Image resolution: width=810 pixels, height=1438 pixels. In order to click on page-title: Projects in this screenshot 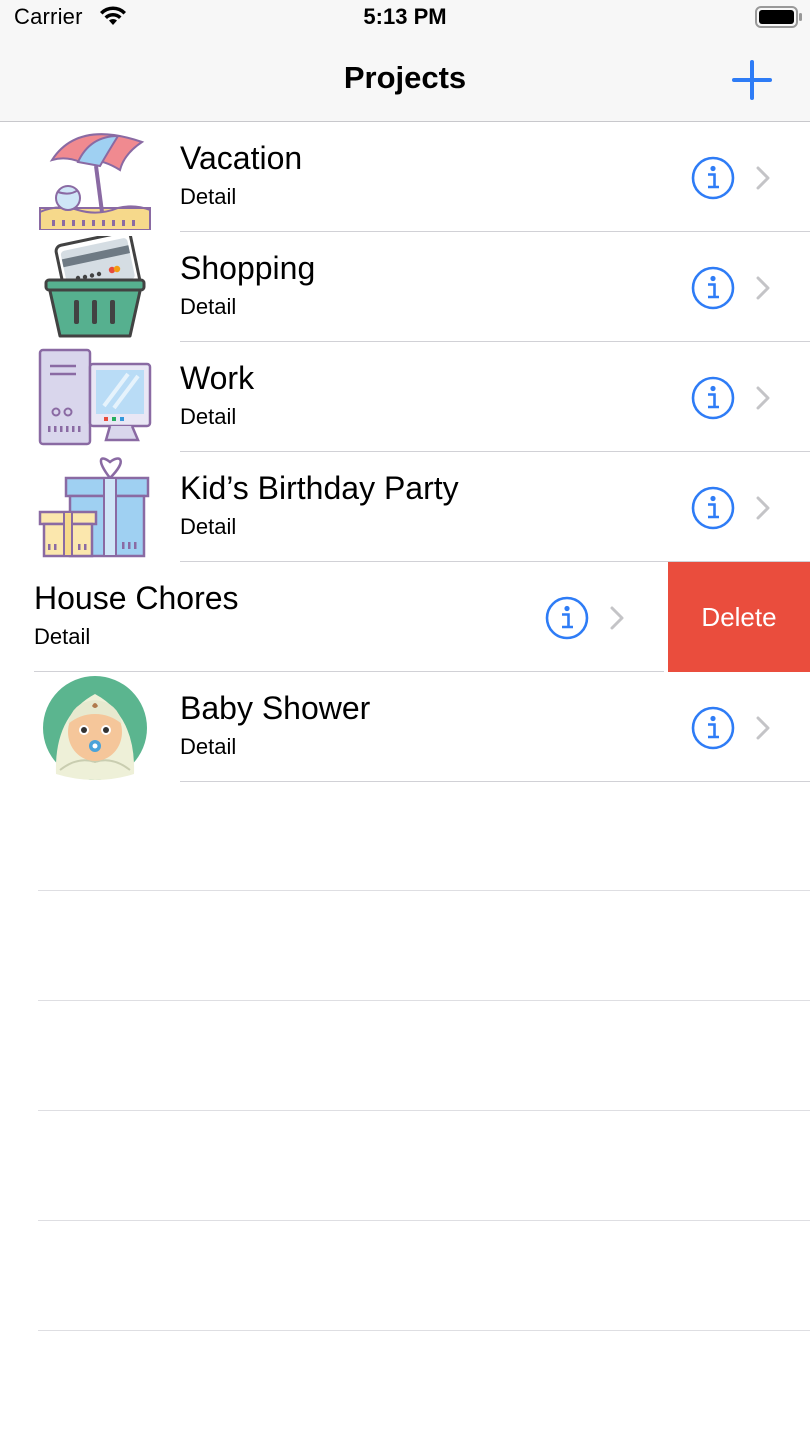, I will do `click(405, 77)`.